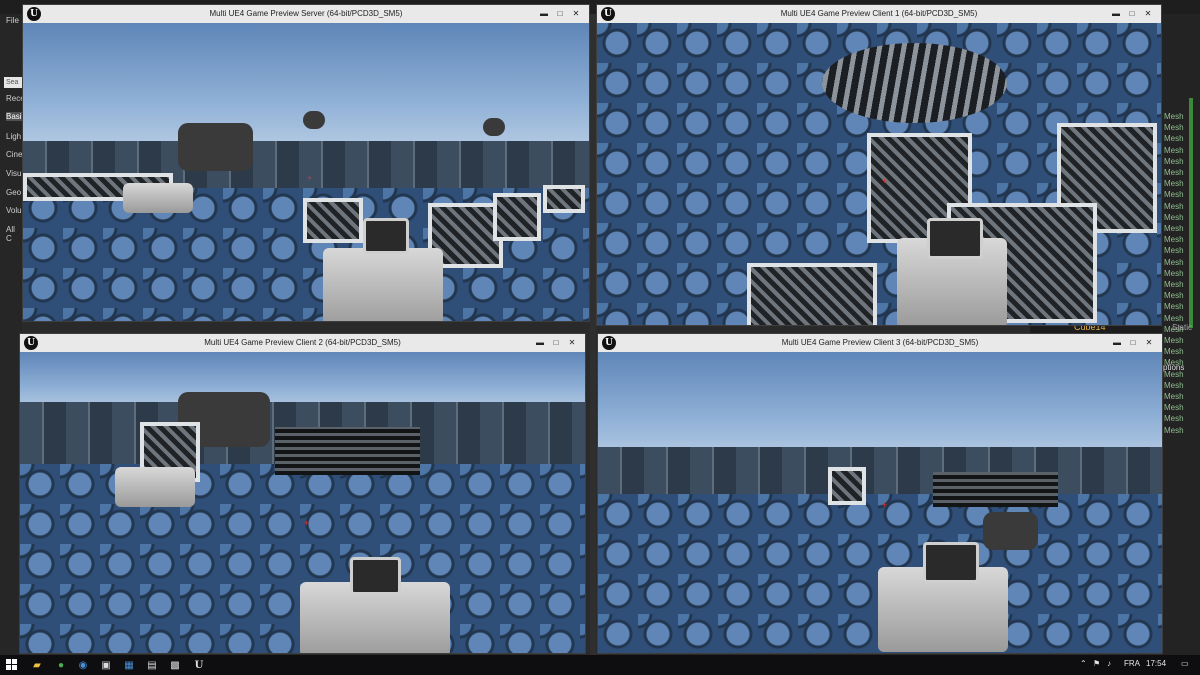 This screenshot has height=675, width=1200. Describe the element at coordinates (1185, 663) in the screenshot. I see `notifications-icon: ▭` at that location.